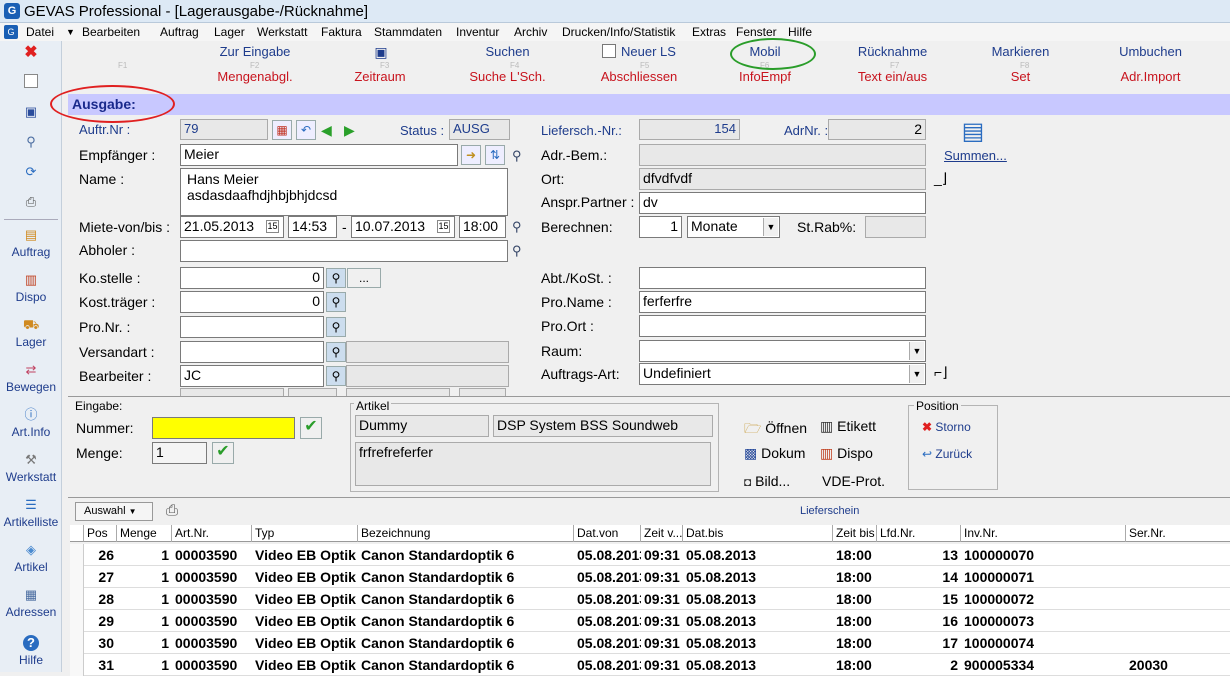  What do you see at coordinates (306, 130) in the screenshot?
I see `undo-icon: ↶` at bounding box center [306, 130].